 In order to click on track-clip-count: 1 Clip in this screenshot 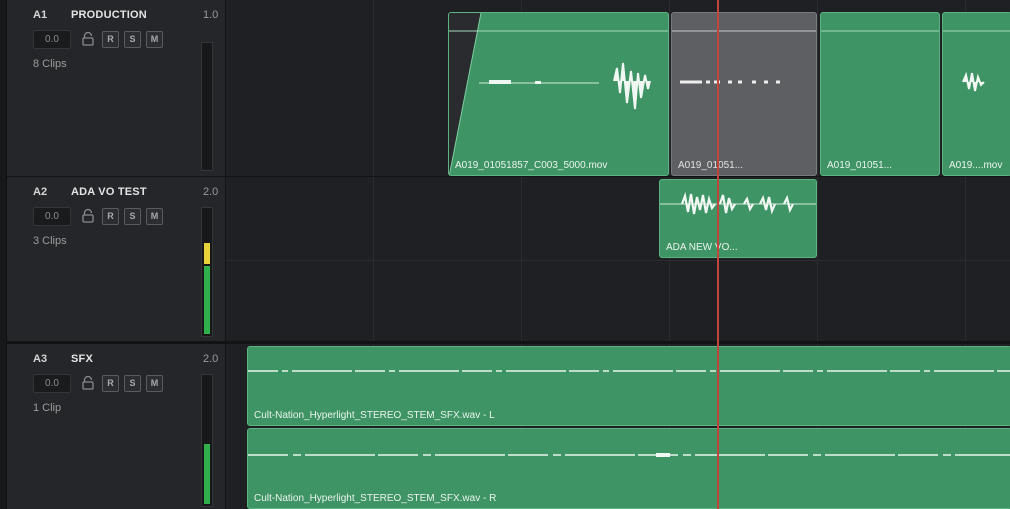, I will do `click(47, 408)`.